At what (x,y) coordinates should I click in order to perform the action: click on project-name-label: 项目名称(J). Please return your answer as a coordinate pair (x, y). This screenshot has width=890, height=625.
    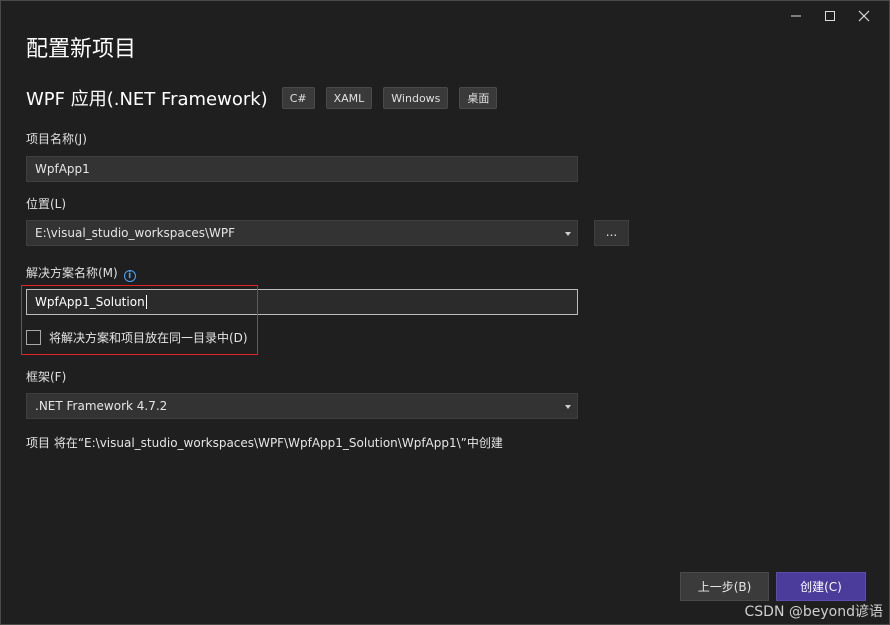
    Looking at the image, I should click on (56, 139).